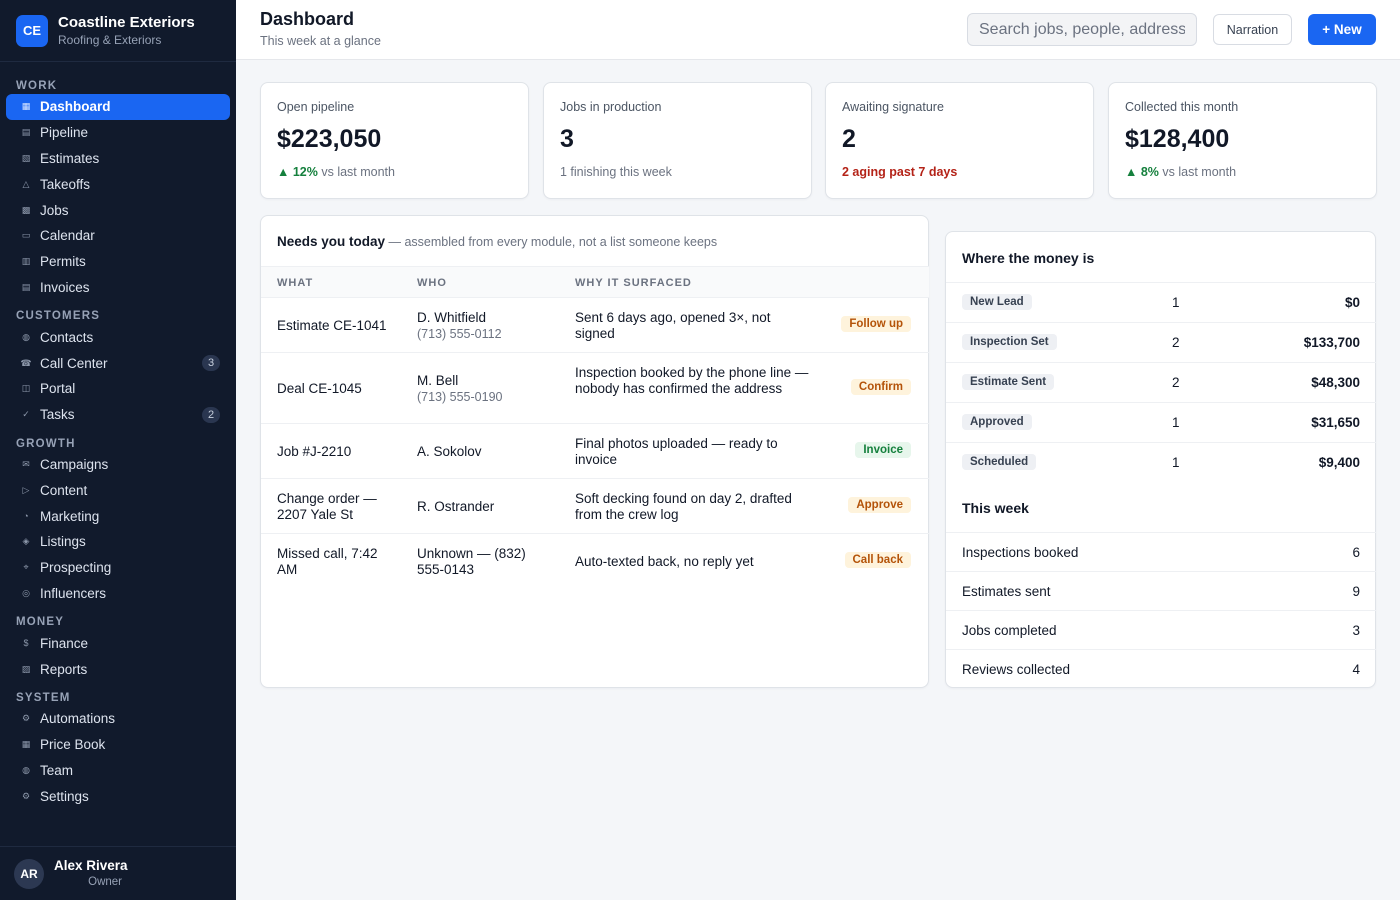  I want to click on stat-comparison: vs last month, so click(1197, 172).